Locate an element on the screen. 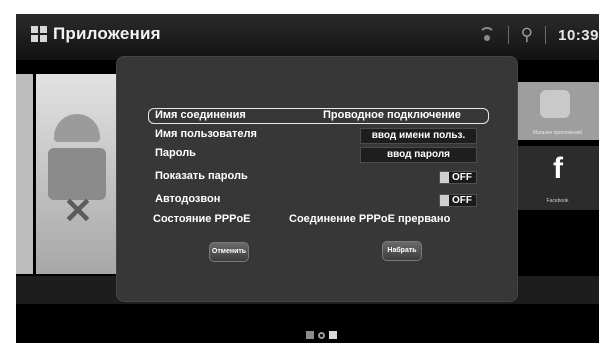 This screenshot has width=599, height=343. background-card is located at coordinates (24, 174).